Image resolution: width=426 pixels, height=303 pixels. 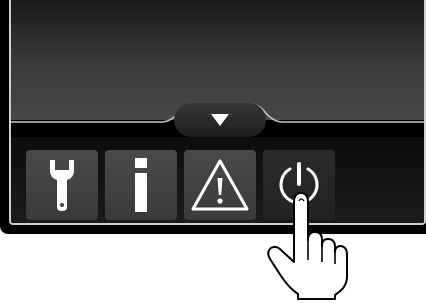 I want to click on power-button, so click(x=299, y=185).